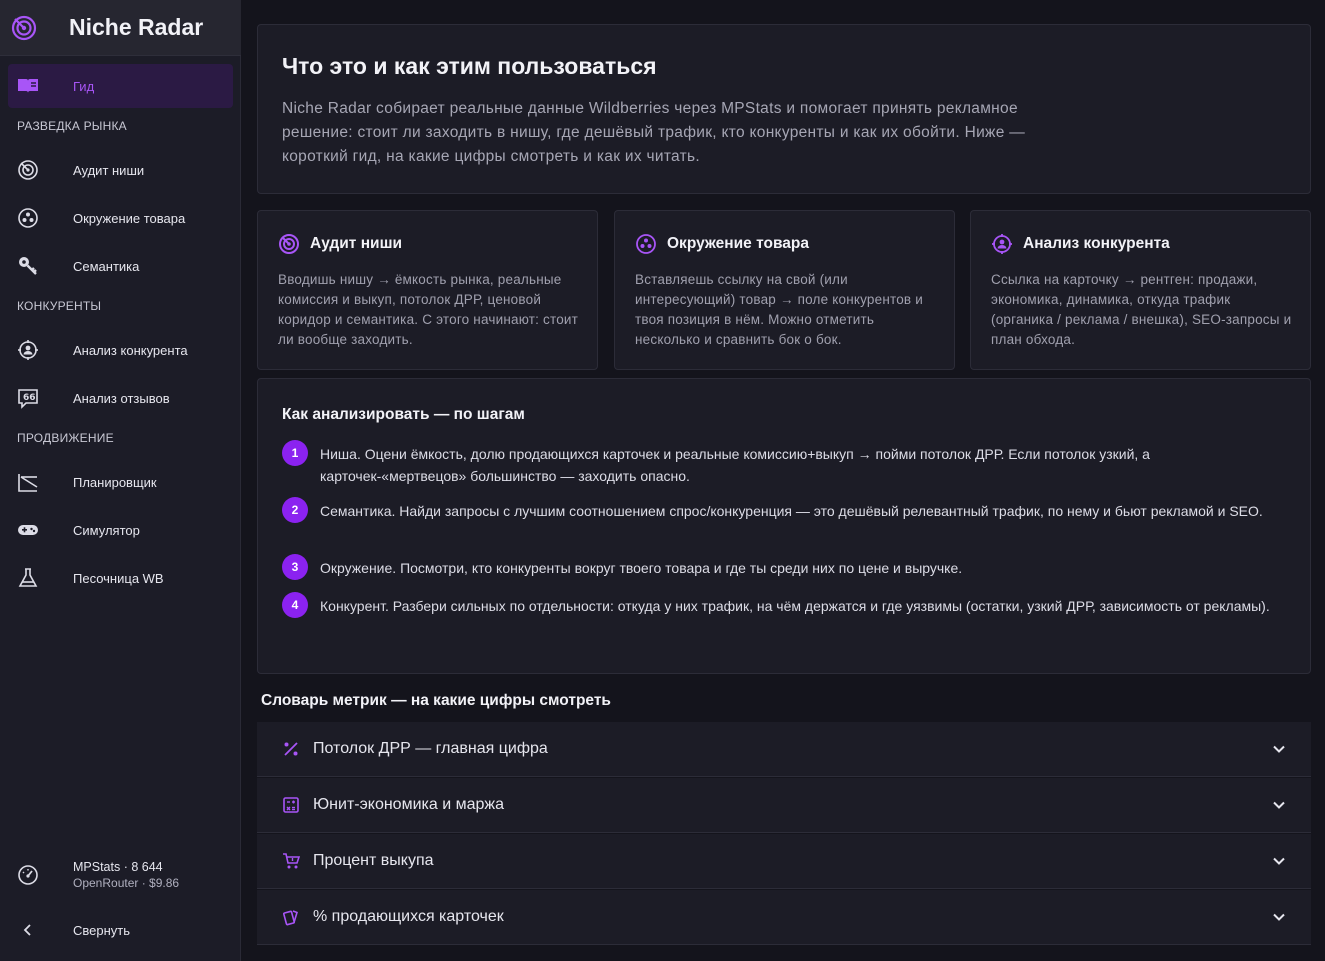  What do you see at coordinates (28, 875) in the screenshot?
I see `gauge-icon` at bounding box center [28, 875].